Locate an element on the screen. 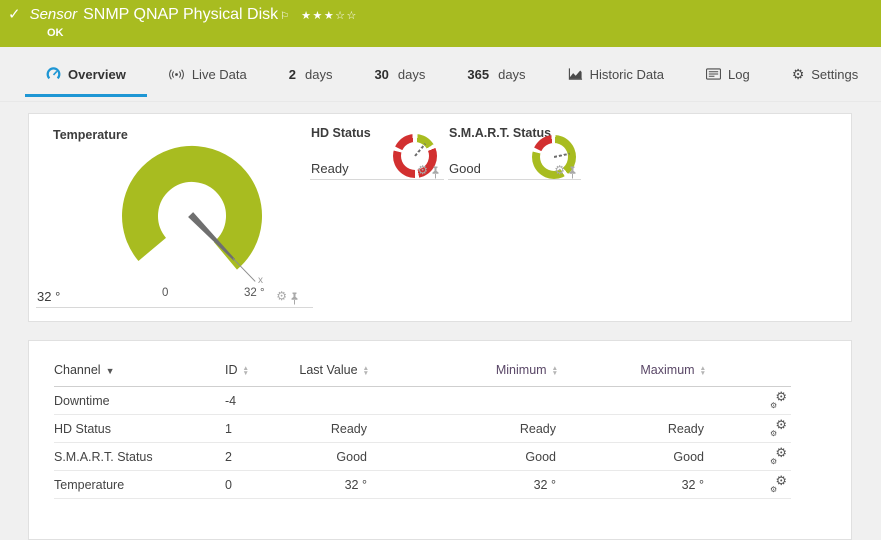  gauge-scale-min: 0 is located at coordinates (165, 293).